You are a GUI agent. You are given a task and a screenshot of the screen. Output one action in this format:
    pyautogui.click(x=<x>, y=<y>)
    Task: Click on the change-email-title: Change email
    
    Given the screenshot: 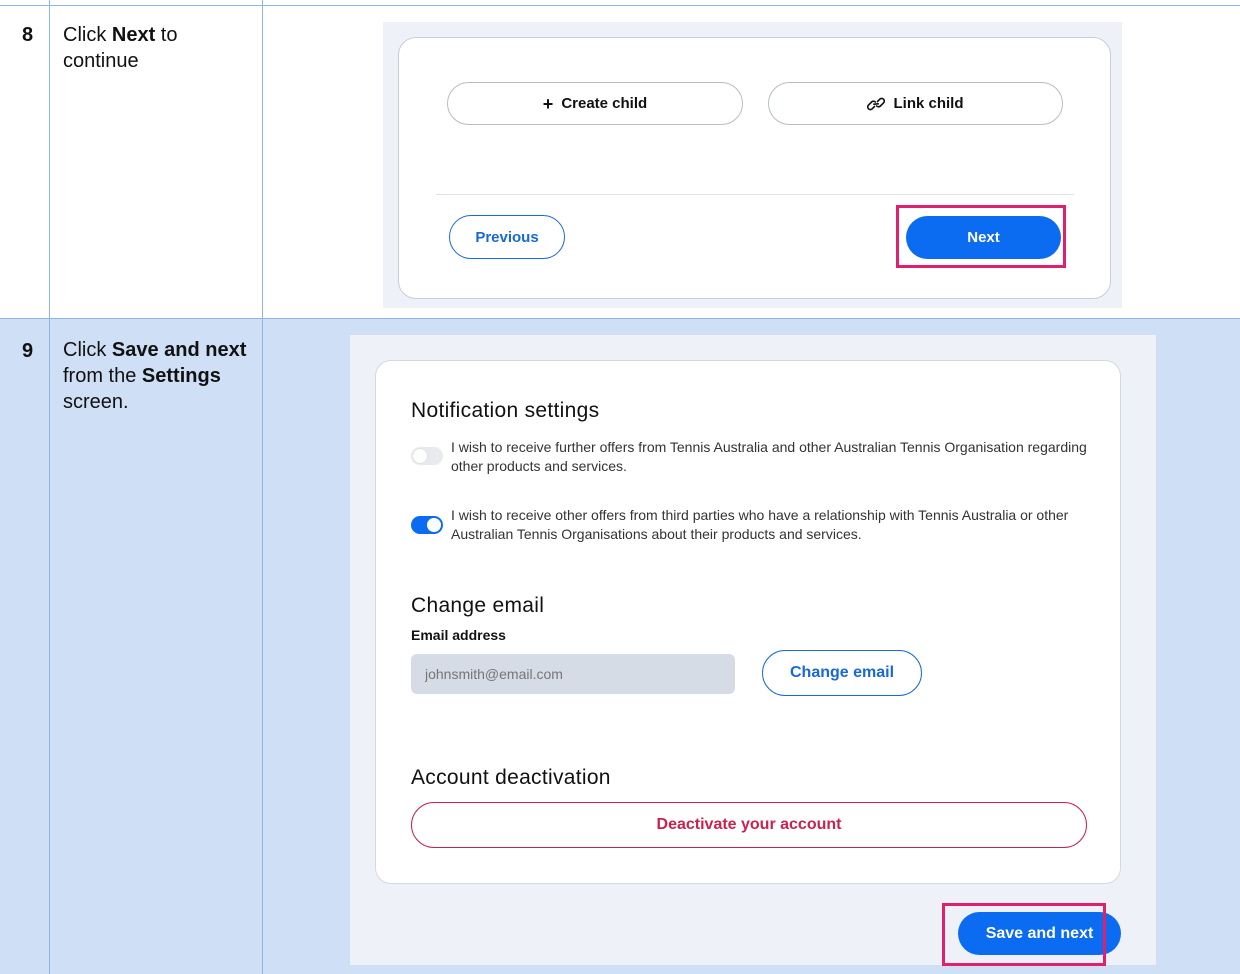 What is the action you would take?
    pyautogui.click(x=478, y=605)
    